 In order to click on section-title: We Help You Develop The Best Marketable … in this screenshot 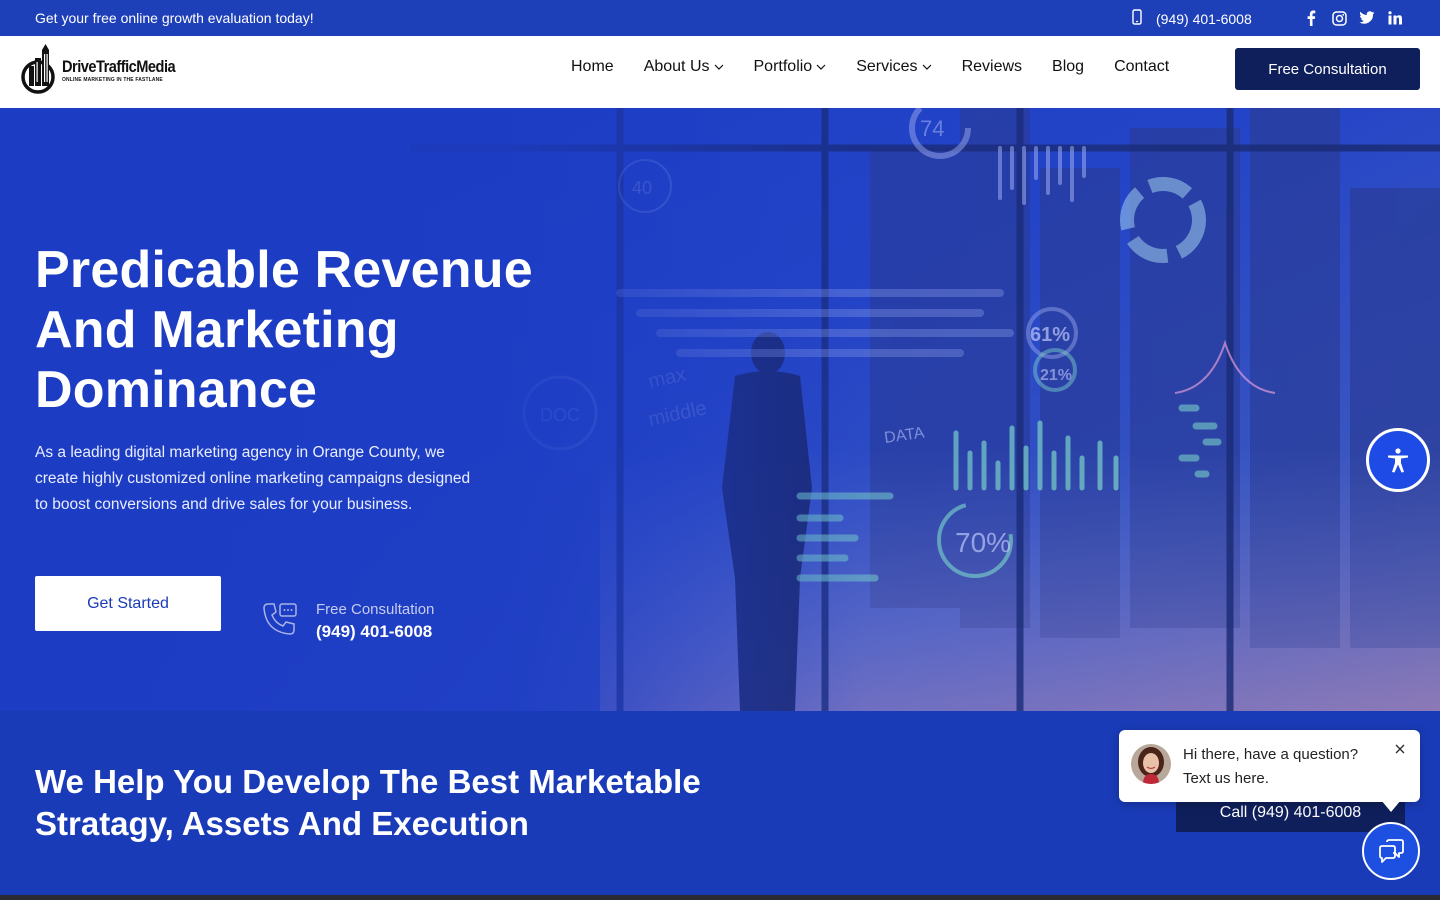, I will do `click(368, 802)`.